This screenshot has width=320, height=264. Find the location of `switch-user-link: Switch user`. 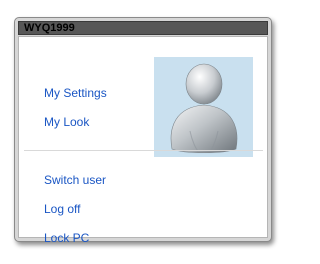

switch-user-link: Switch user is located at coordinates (75, 180).